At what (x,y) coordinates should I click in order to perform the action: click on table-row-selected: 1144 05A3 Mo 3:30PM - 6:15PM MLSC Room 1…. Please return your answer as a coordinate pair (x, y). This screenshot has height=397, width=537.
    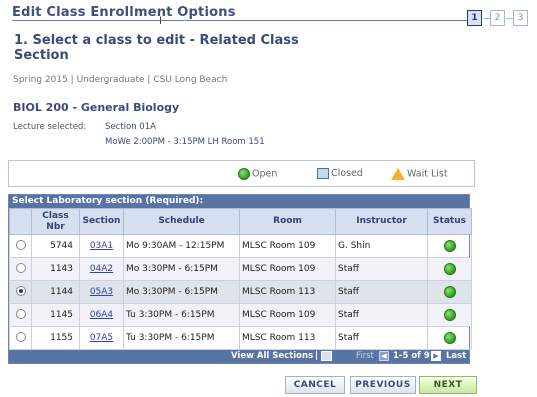
    Looking at the image, I should click on (240, 292).